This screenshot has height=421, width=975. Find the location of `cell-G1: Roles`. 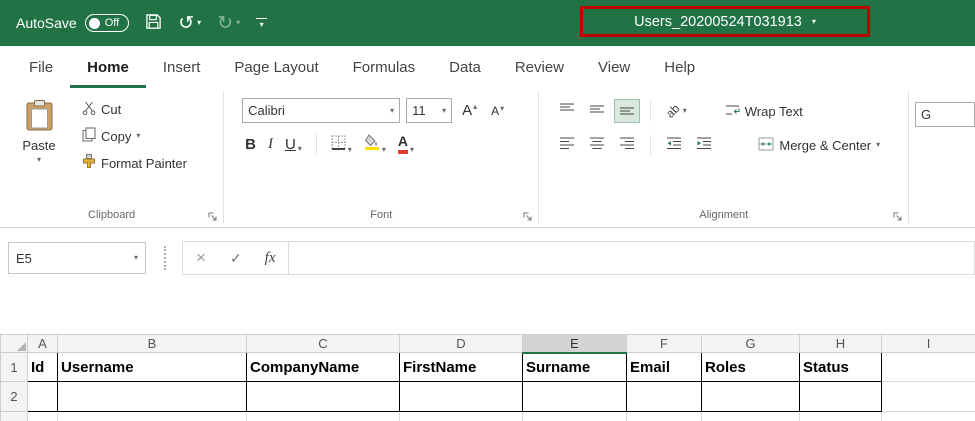

cell-G1: Roles is located at coordinates (750, 367).